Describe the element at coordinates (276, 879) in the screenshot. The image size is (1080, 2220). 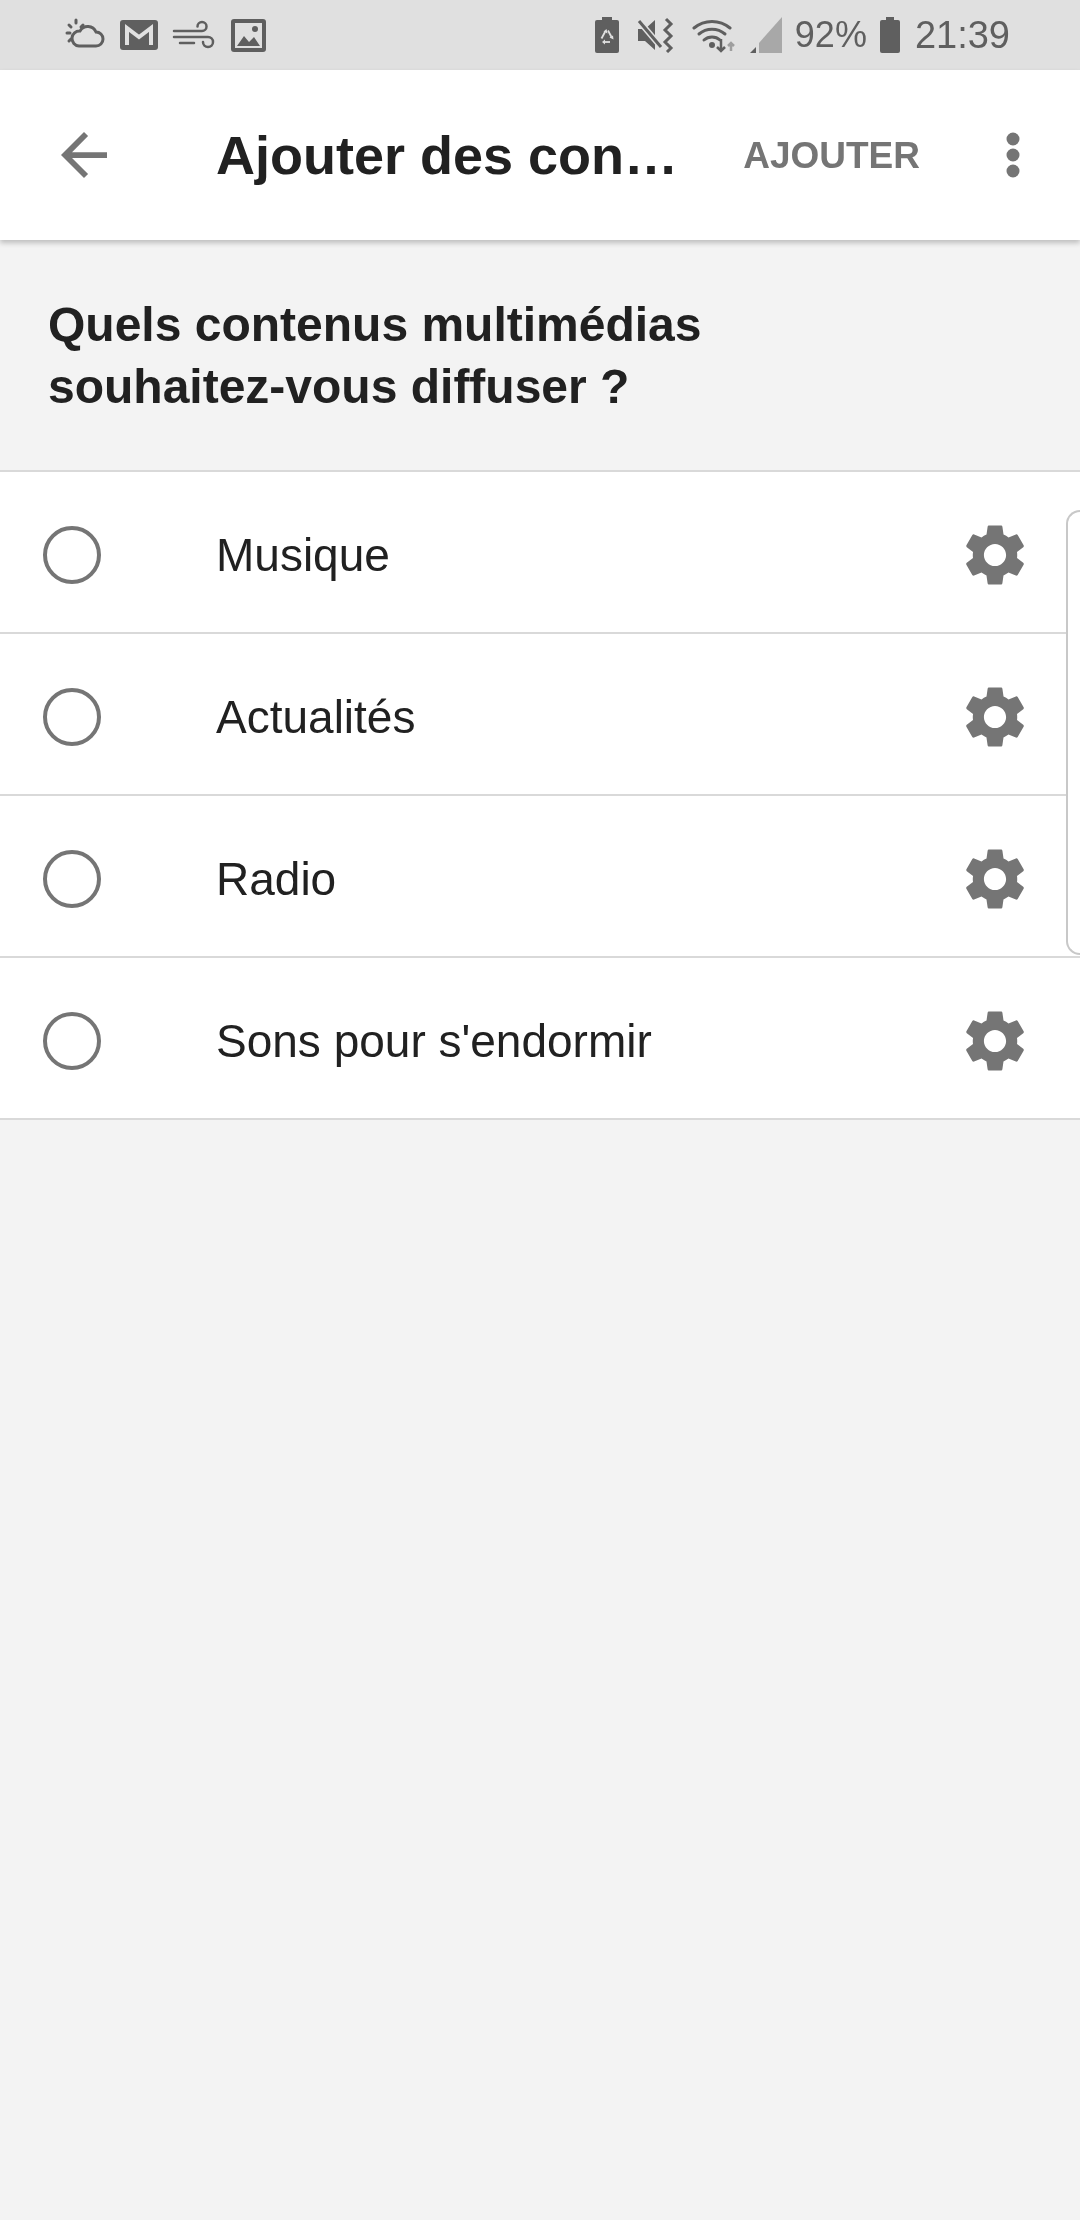
I see `option-label: Radio` at that location.